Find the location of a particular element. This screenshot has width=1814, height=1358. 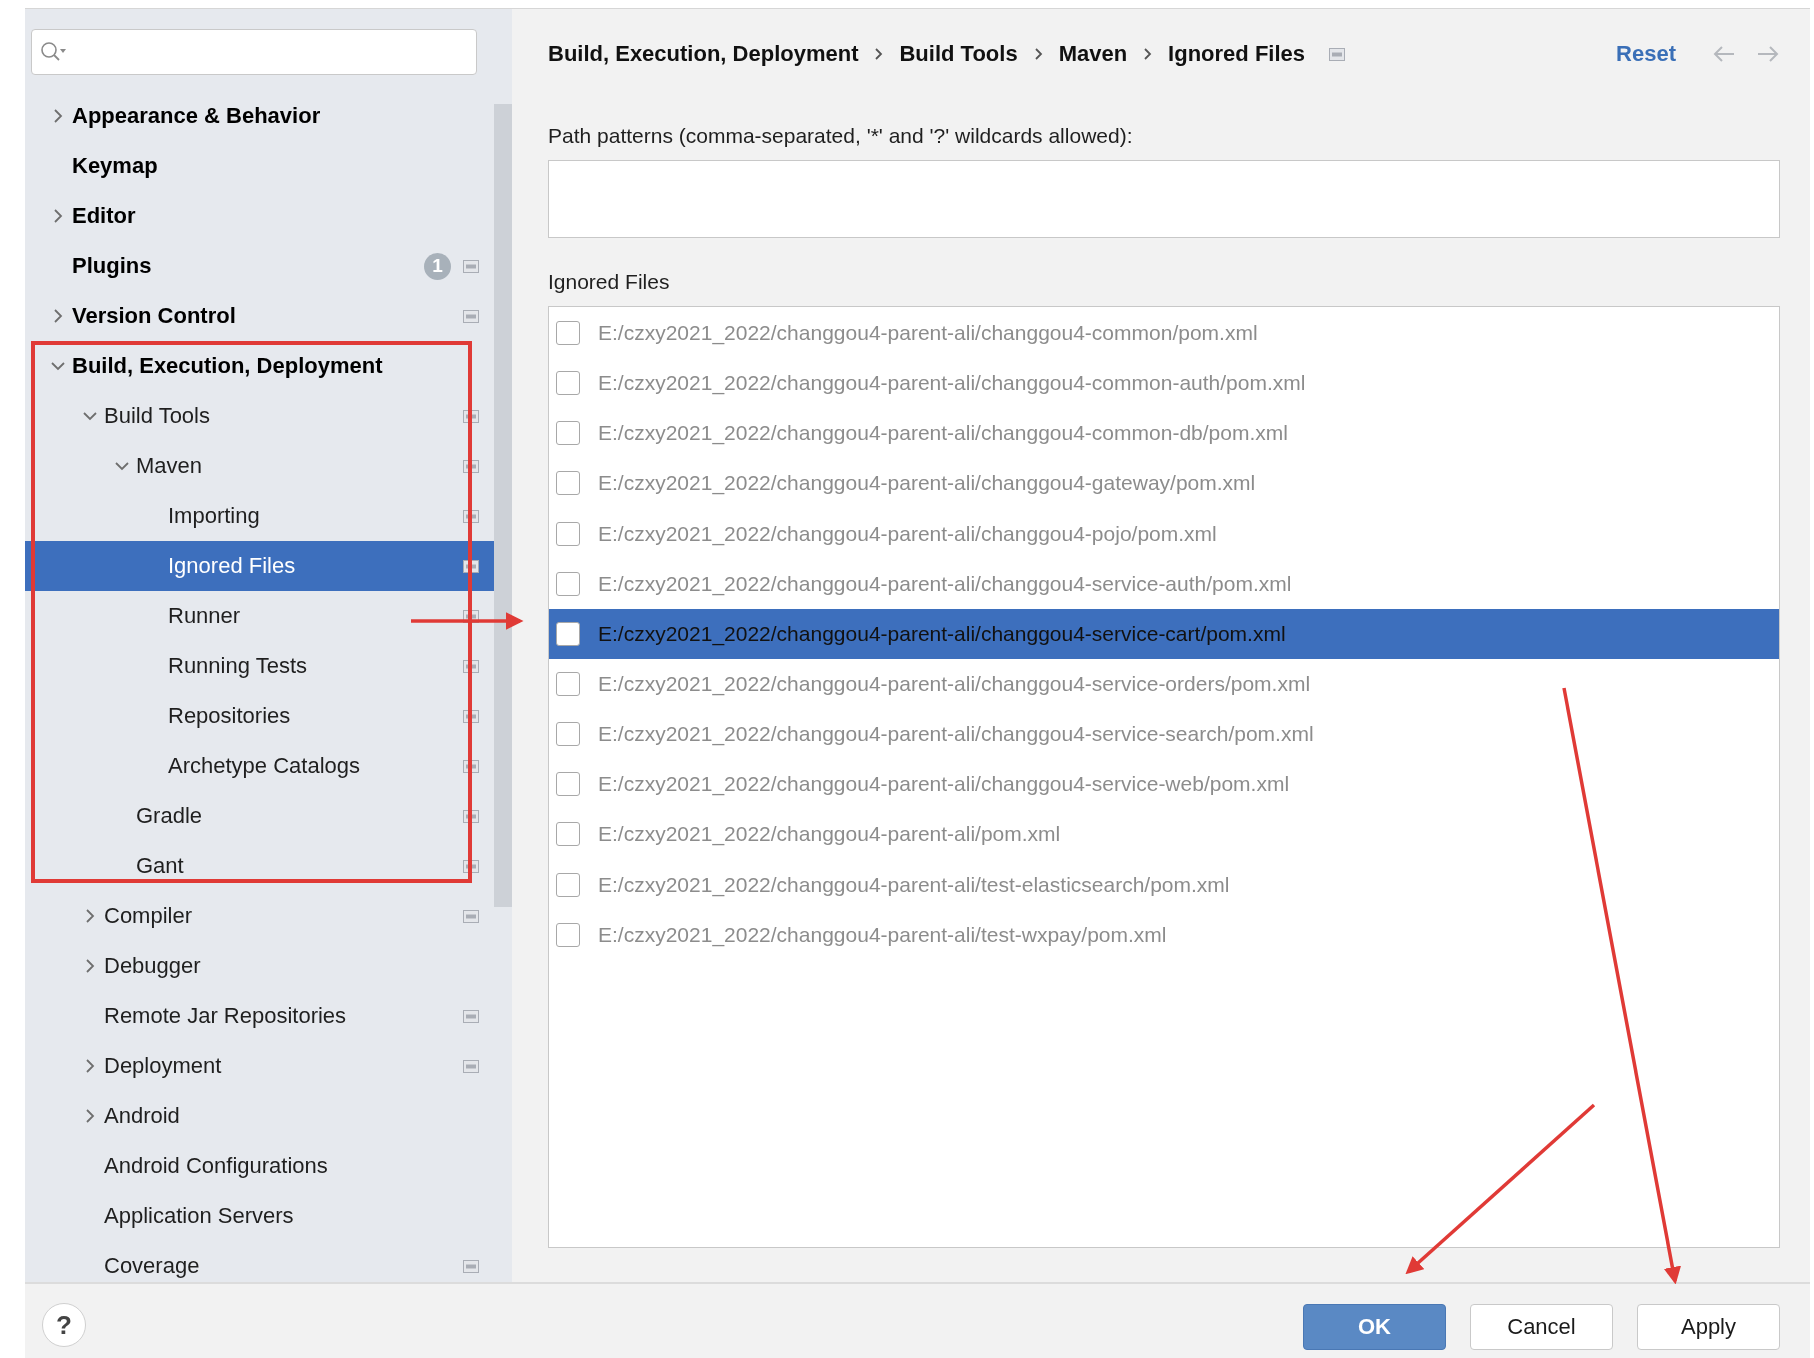

file-row: E:/czxy2021_2022/changgou4-parent-ali/changgou4-service-cart/pom.xml is located at coordinates (1164, 633).